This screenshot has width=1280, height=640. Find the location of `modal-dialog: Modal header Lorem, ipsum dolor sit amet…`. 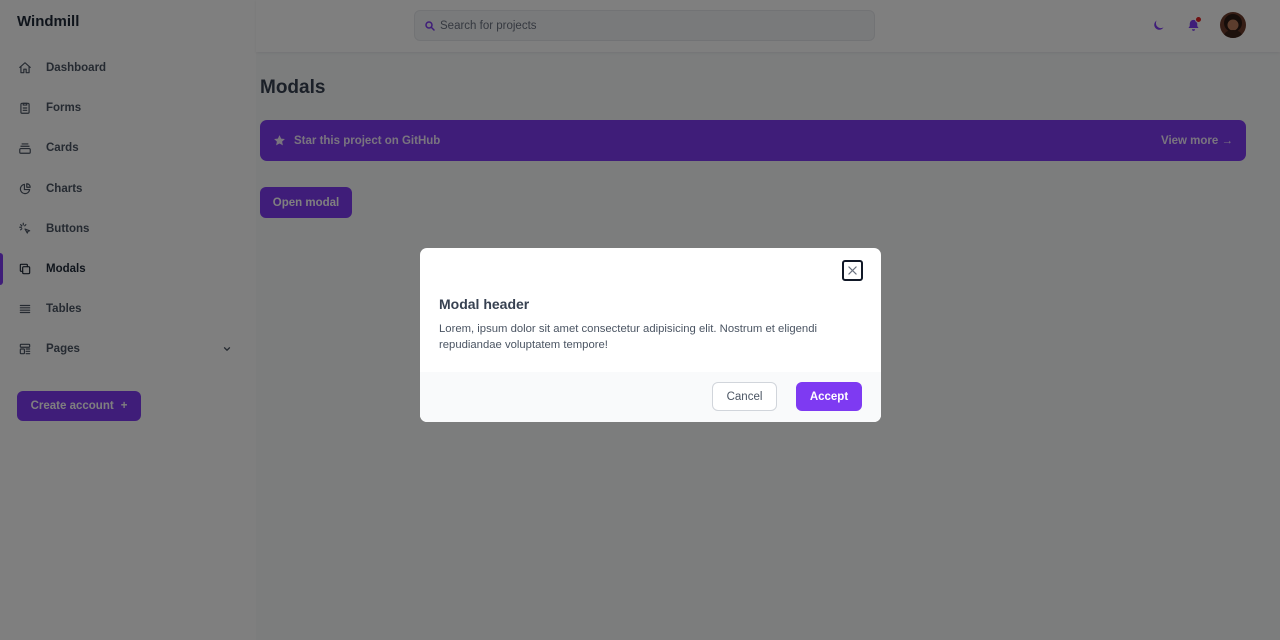

modal-dialog: Modal header Lorem, ipsum dolor sit amet… is located at coordinates (650, 335).